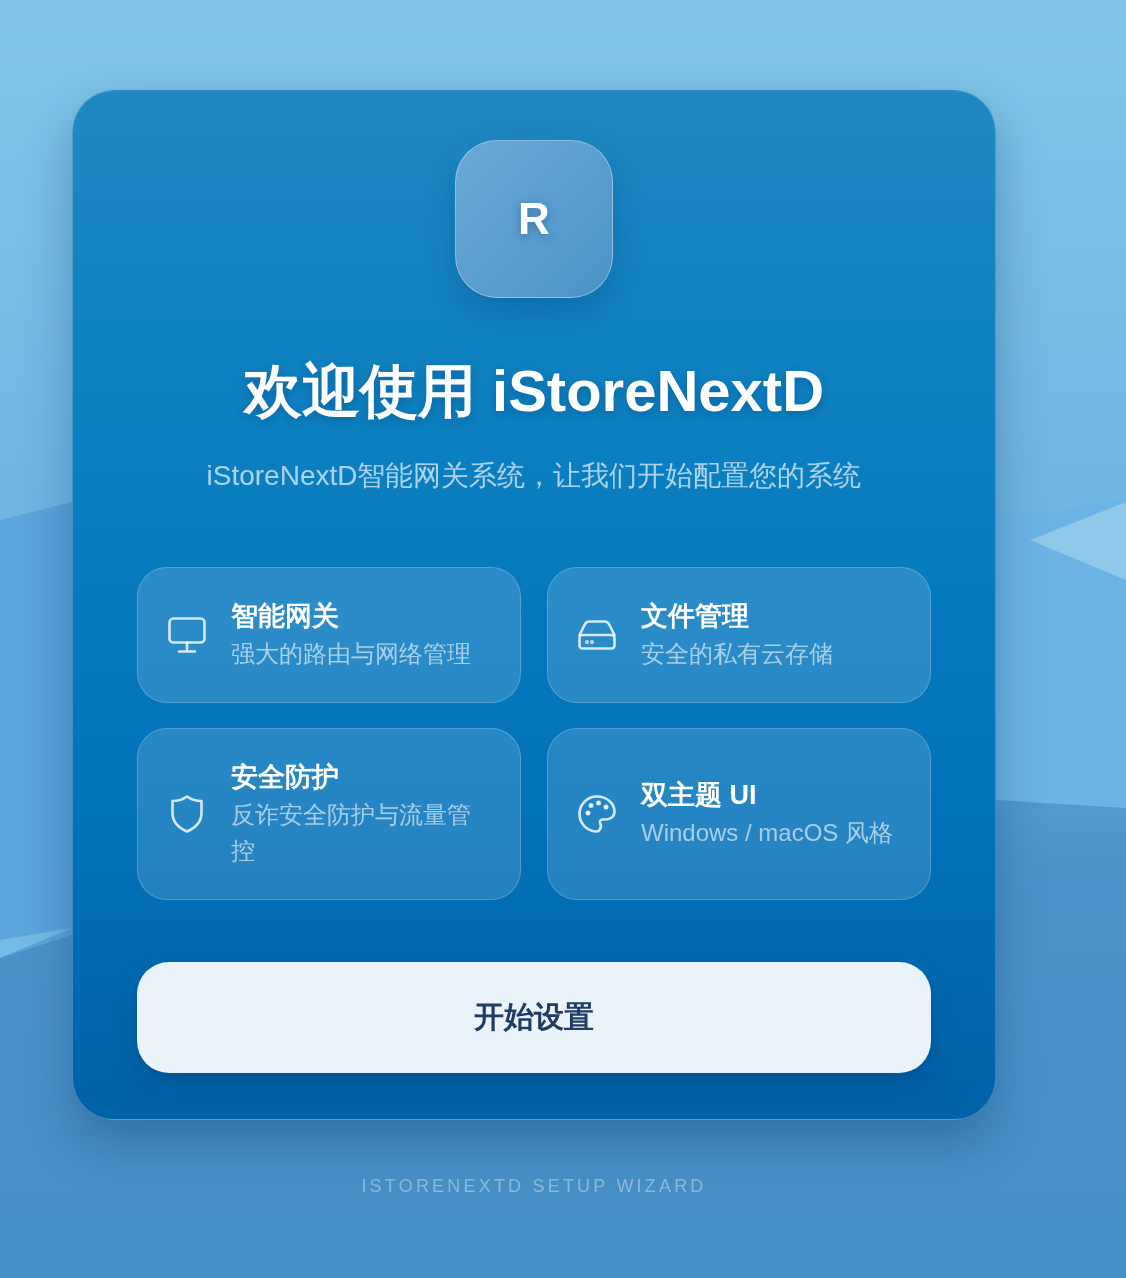 The height and width of the screenshot is (1278, 1126). I want to click on start-setup-button: 开始设置, so click(534, 1017).